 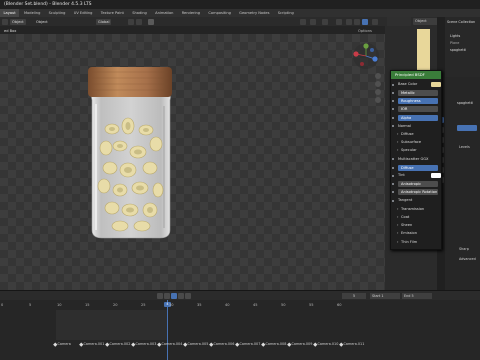 I want to click on ruler-tick-label: 25, so click(x=143, y=305).